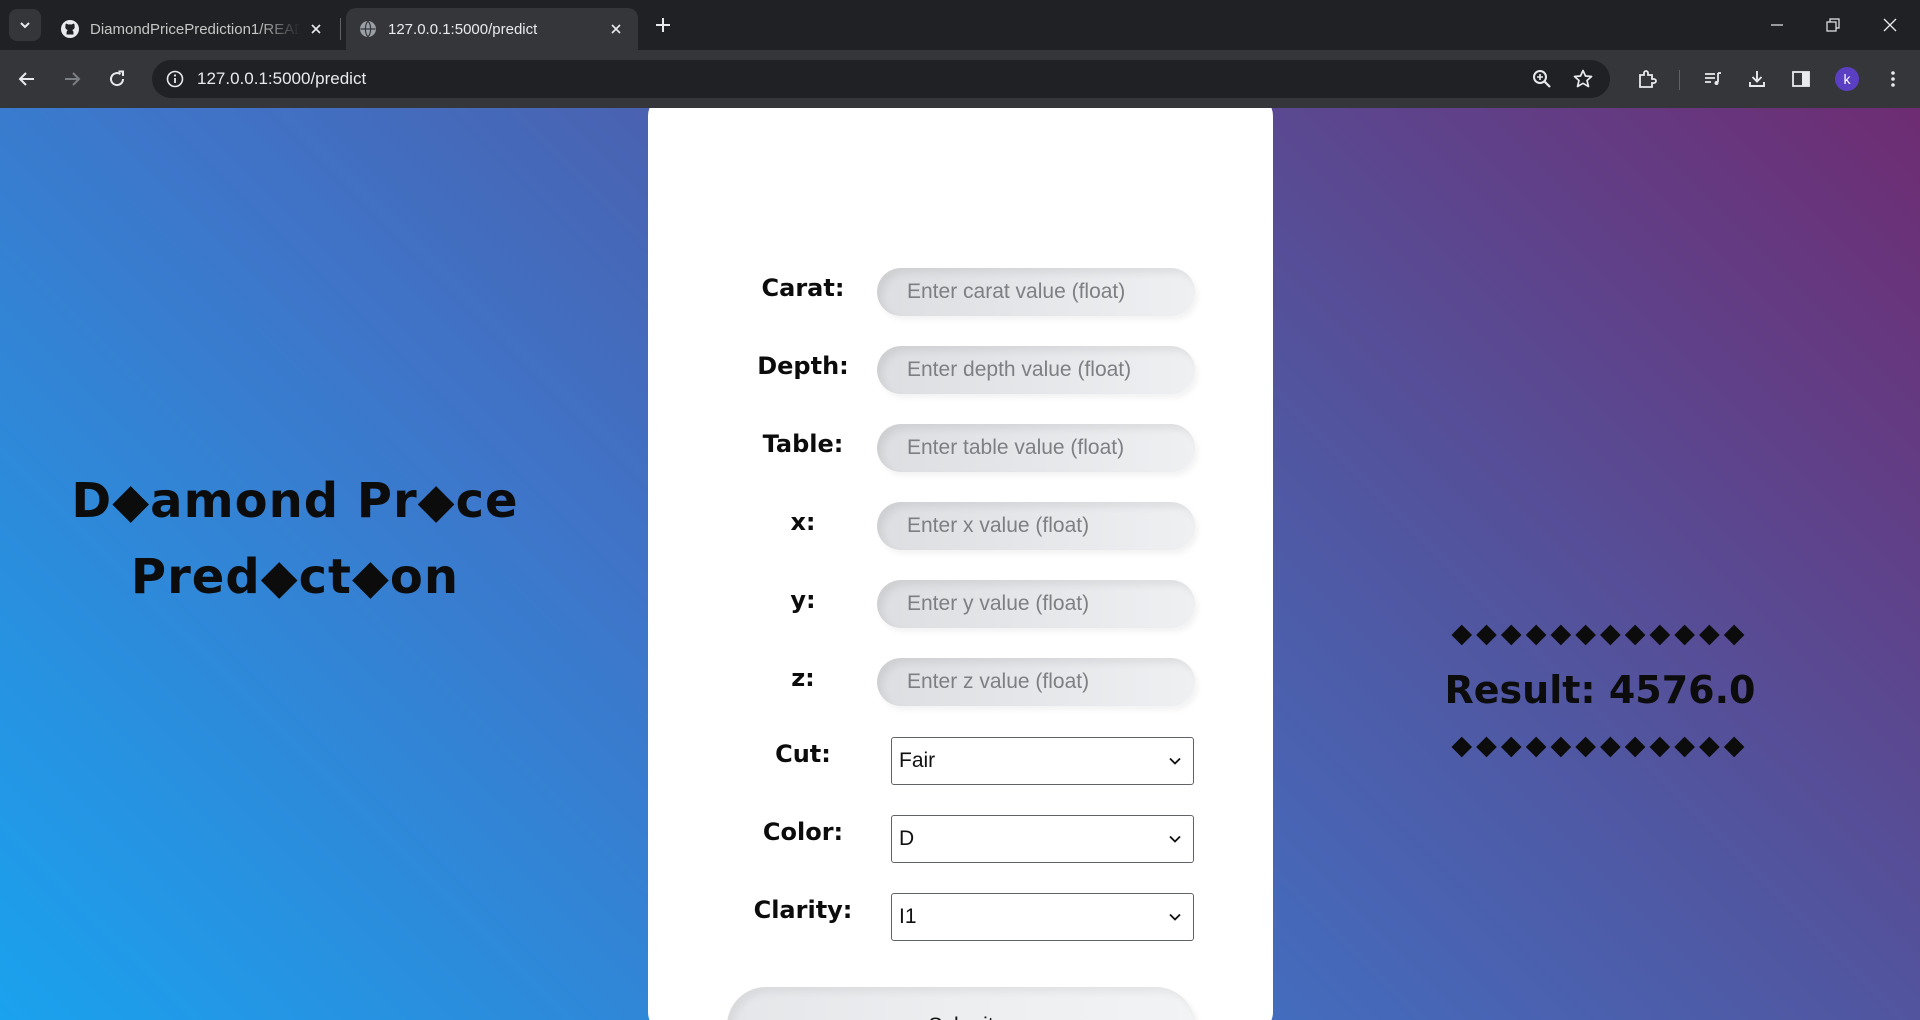  I want to click on diamond-row-bottom: ◆◆◆◆◆◆◆◆◆◆◆◆, so click(1600, 745).